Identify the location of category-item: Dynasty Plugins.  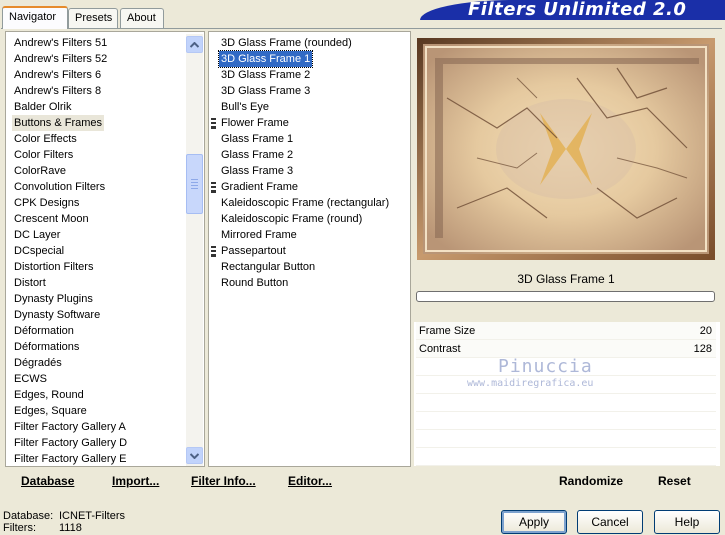
(53, 299).